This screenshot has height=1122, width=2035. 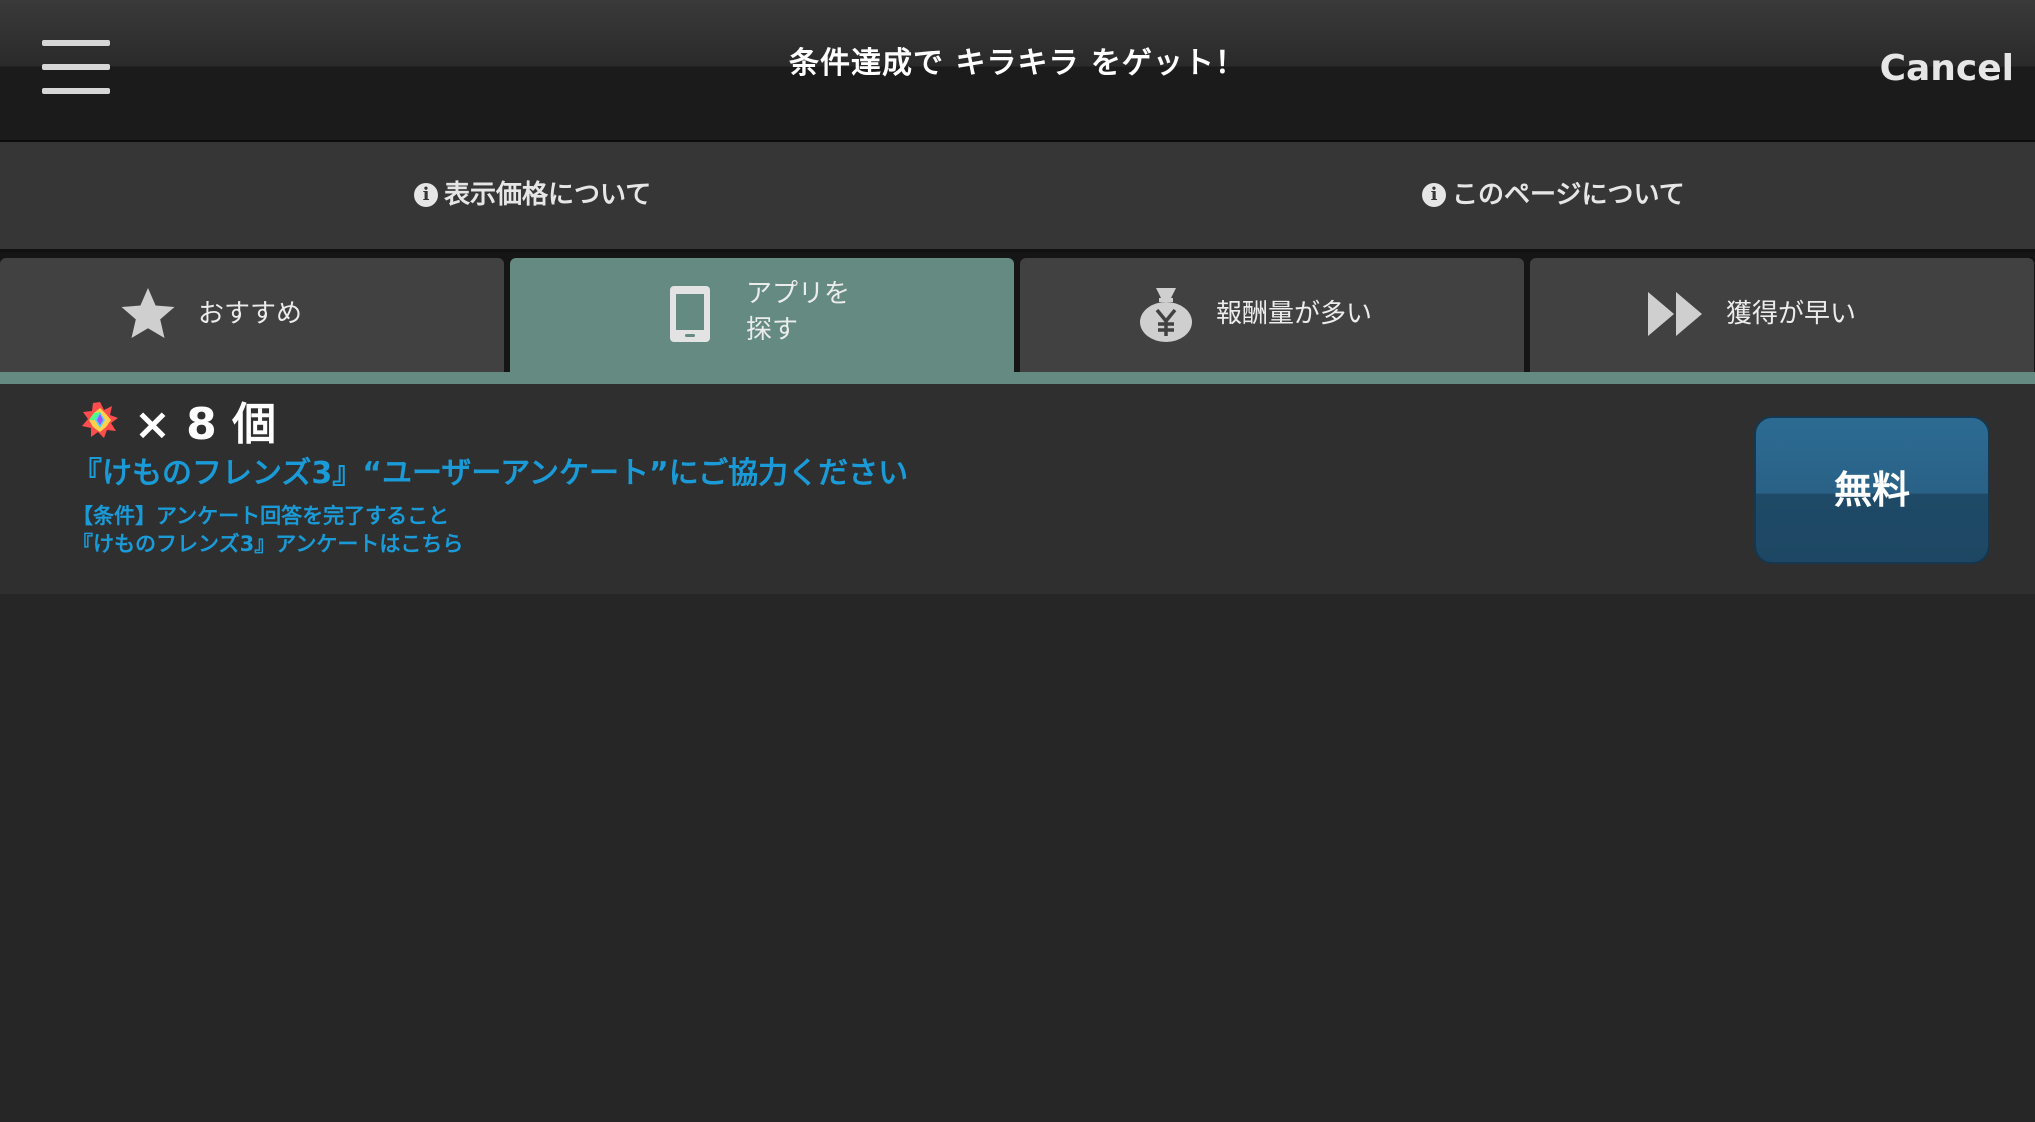 What do you see at coordinates (205, 424) in the screenshot?
I see `reward-count: × 8 個` at bounding box center [205, 424].